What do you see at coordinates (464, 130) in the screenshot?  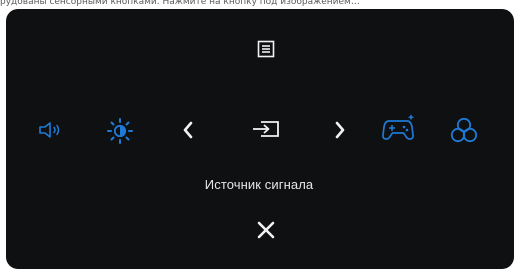 I see `color-circles-icon` at bounding box center [464, 130].